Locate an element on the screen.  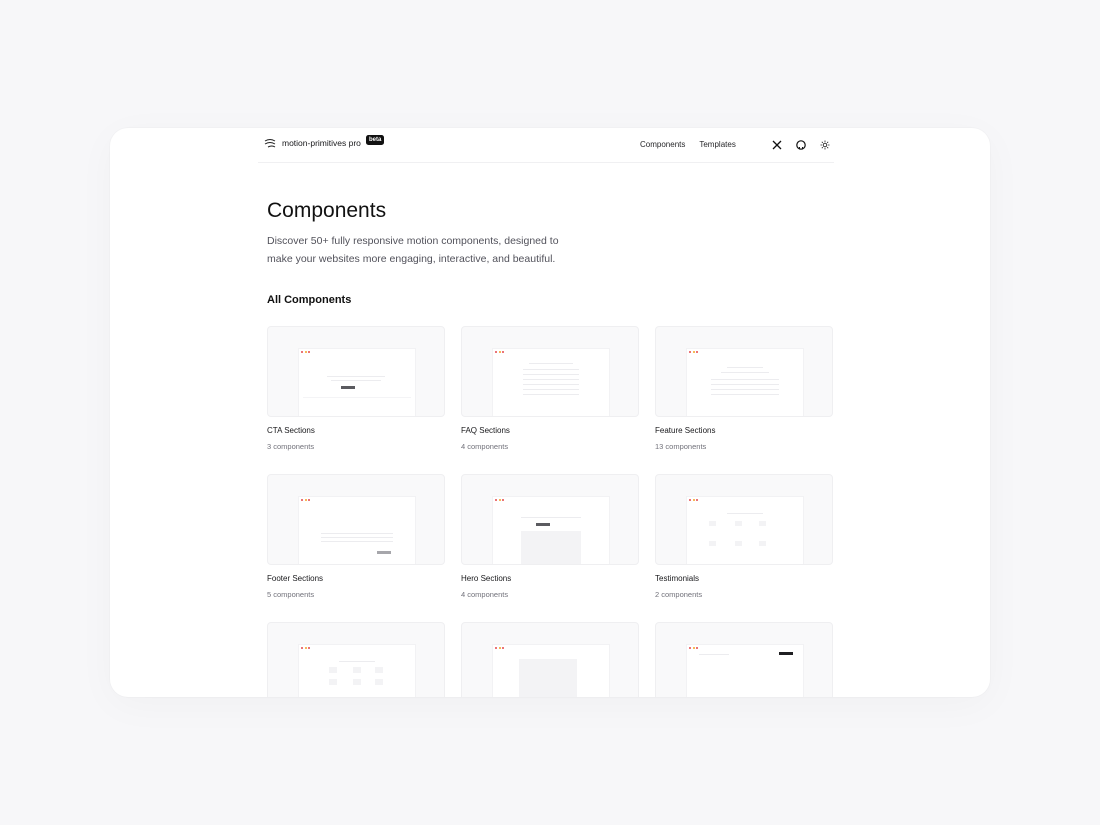
nav-link-components: Components is located at coordinates (662, 144).